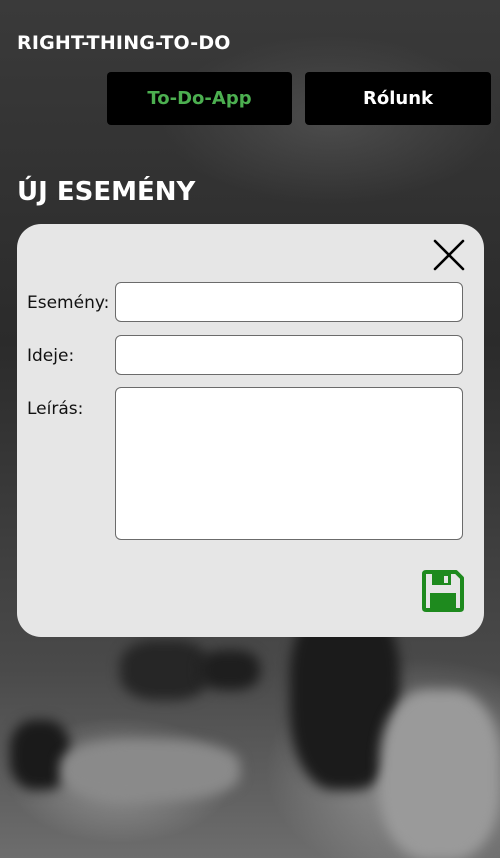 This screenshot has width=500, height=858. What do you see at coordinates (398, 98) in the screenshot?
I see `nav-button-about: Rólunk` at bounding box center [398, 98].